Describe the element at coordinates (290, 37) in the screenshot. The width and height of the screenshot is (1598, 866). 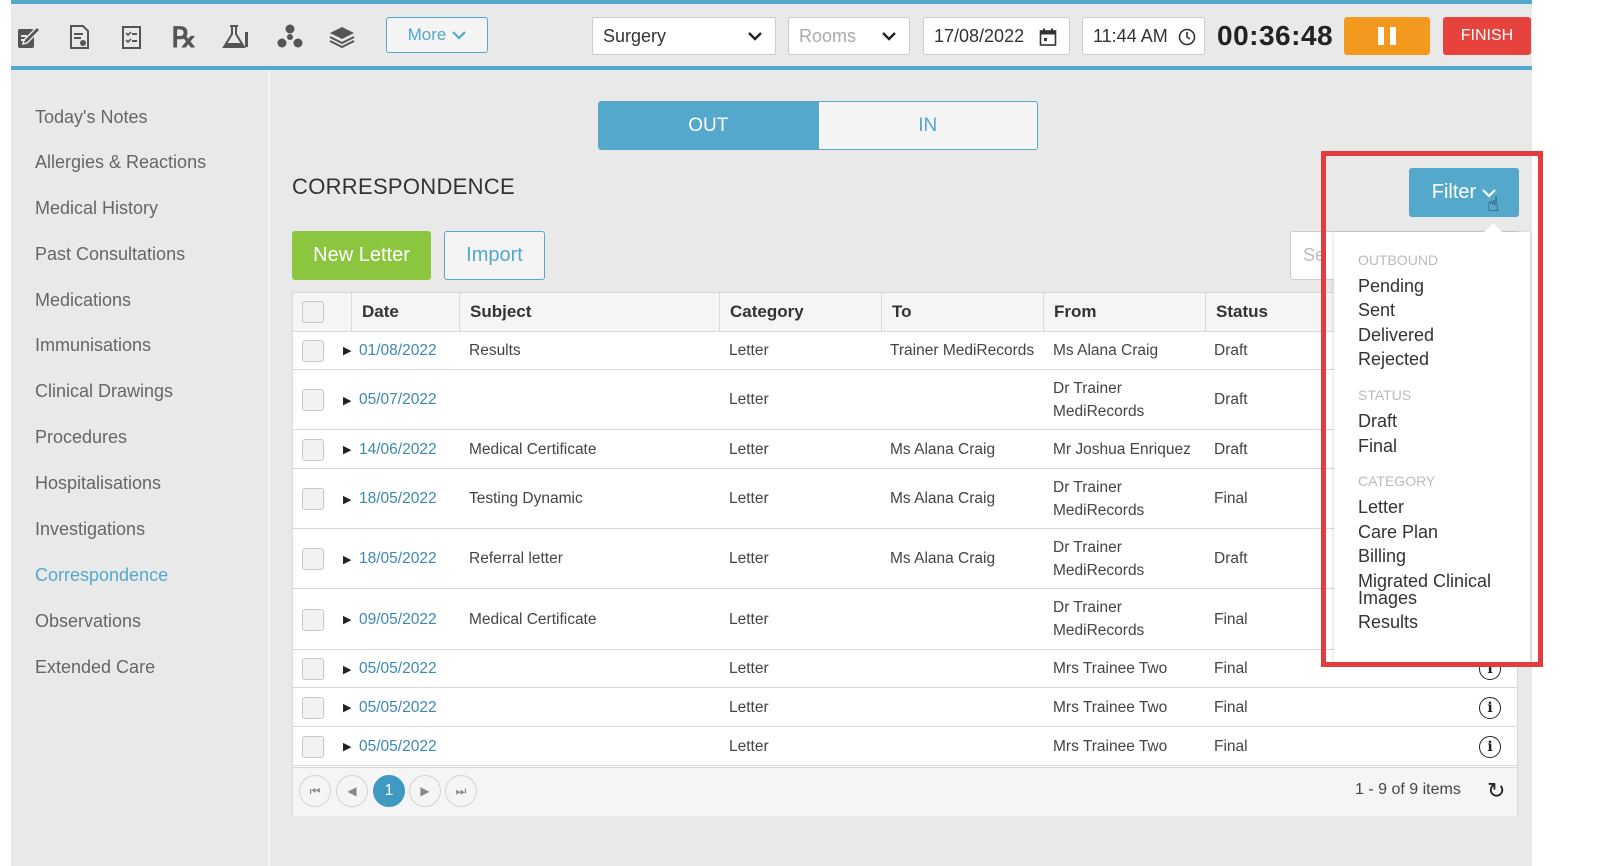
I see `radiation-icon` at that location.